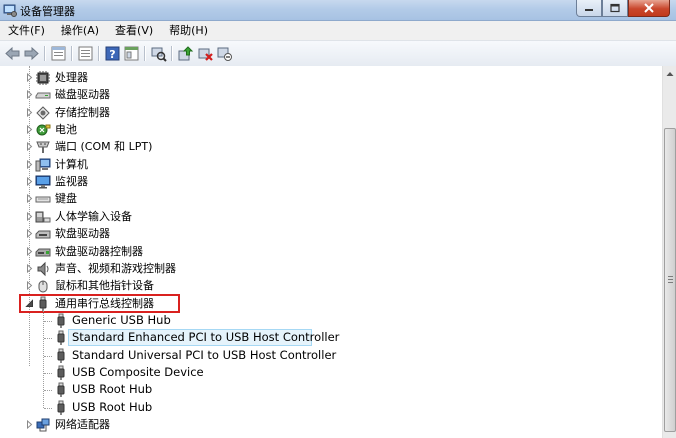  What do you see at coordinates (82, 424) in the screenshot?
I see `category-label: 网络适配器` at bounding box center [82, 424].